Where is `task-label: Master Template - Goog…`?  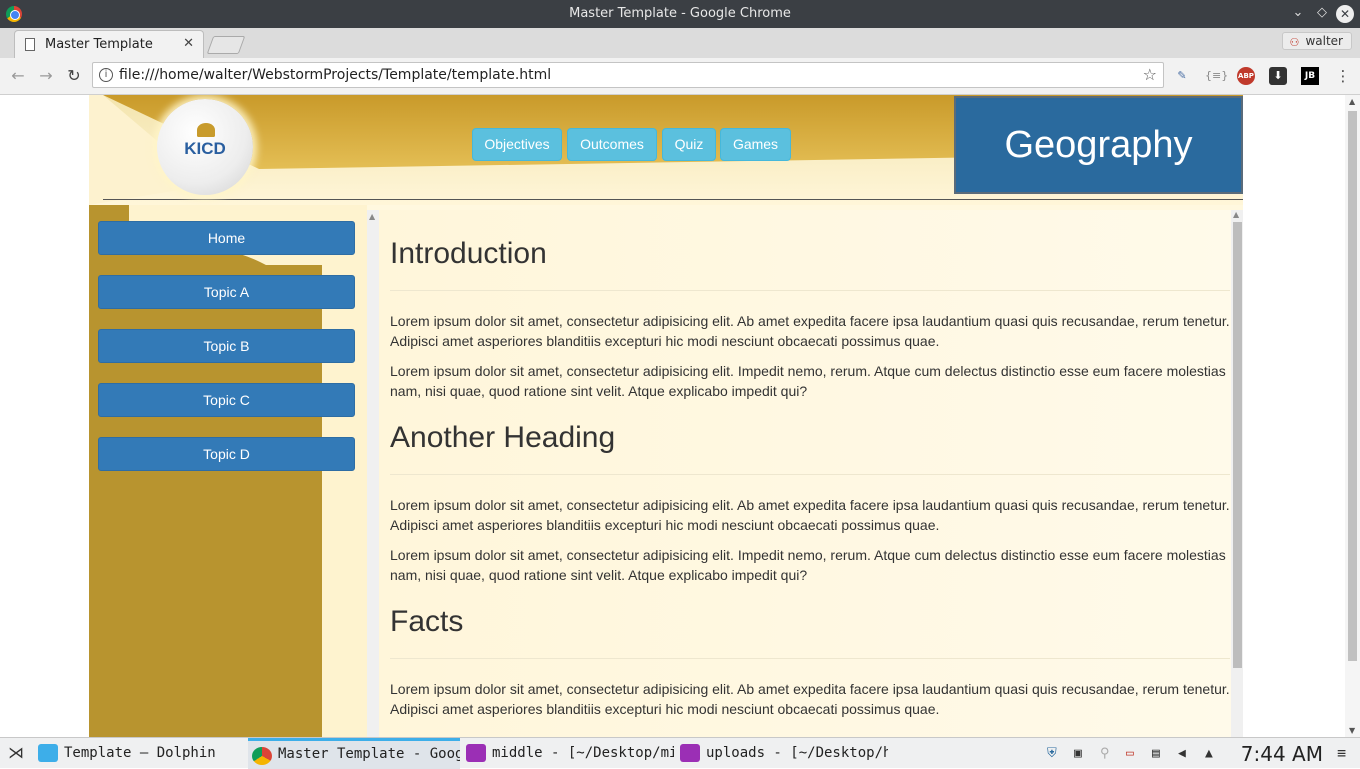
task-label: Master Template - Goog… is located at coordinates (369, 754).